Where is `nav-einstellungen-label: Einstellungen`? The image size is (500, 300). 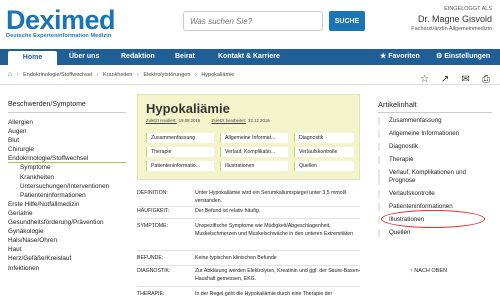 nav-einstellungen-label: Einstellungen is located at coordinates (467, 56).